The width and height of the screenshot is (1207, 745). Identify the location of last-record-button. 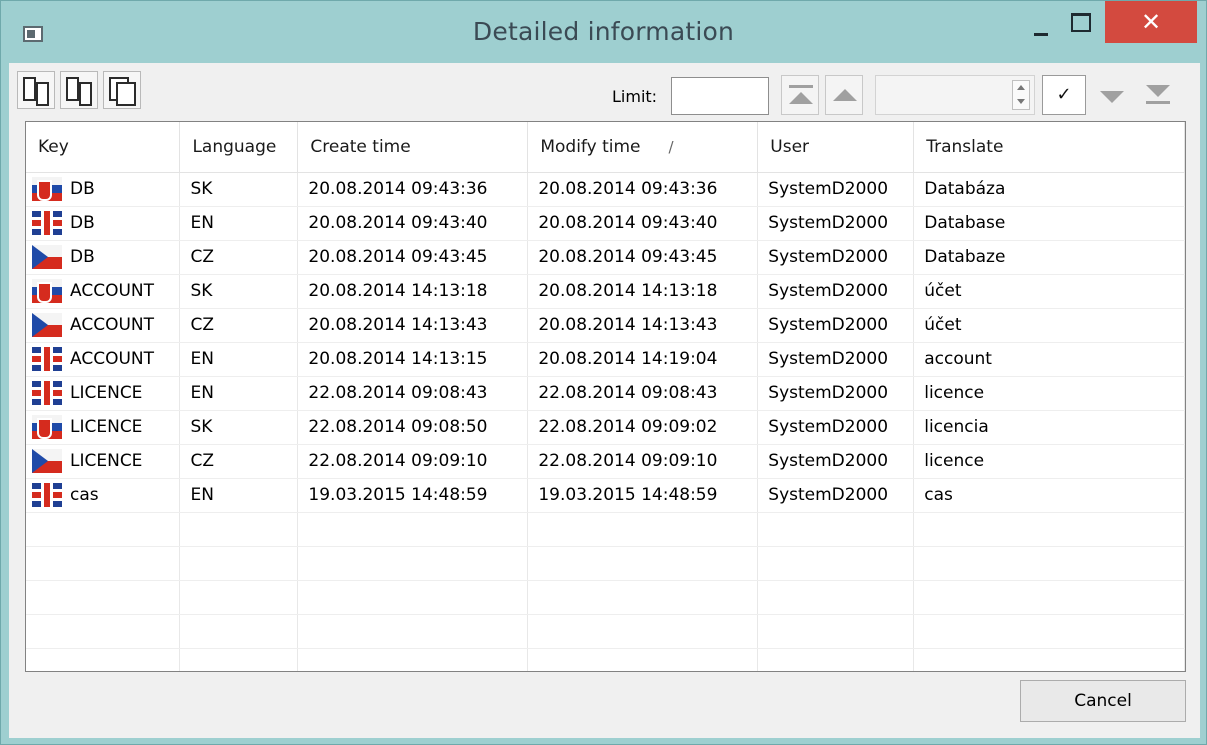
(1157, 95).